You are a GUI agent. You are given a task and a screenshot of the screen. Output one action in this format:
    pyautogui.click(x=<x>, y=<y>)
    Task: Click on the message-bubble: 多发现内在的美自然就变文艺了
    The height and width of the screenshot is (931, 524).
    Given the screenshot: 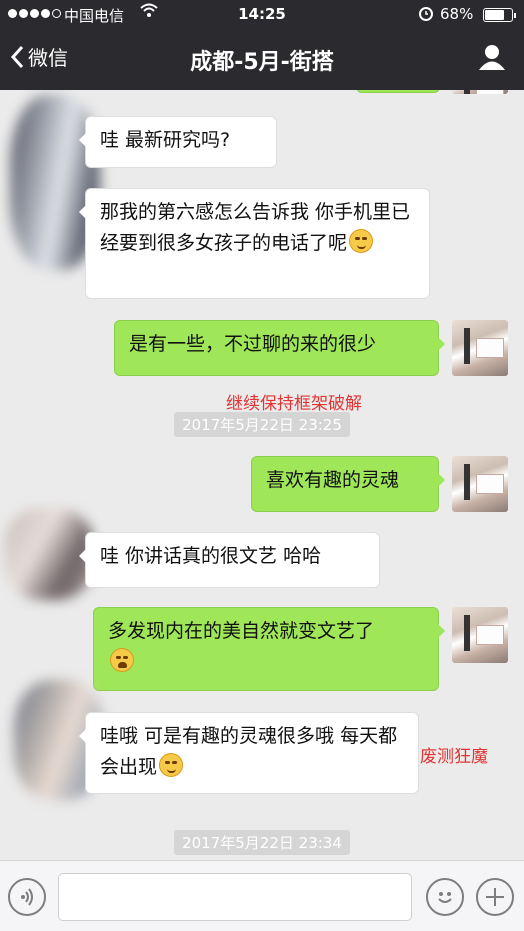 What is the action you would take?
    pyautogui.click(x=269, y=649)
    